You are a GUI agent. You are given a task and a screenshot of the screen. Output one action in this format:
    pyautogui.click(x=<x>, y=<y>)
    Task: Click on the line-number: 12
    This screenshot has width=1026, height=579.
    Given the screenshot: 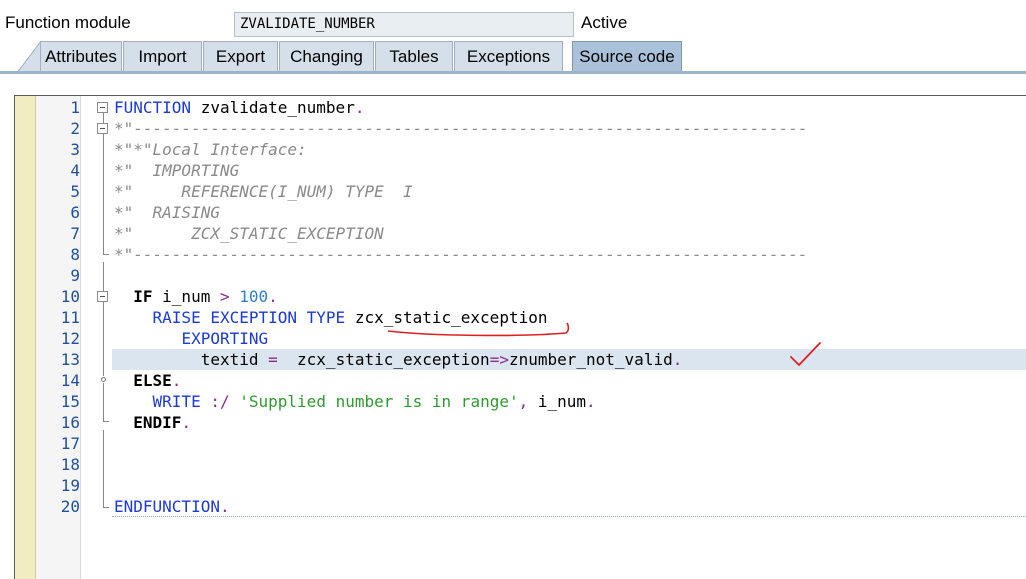 What is the action you would take?
    pyautogui.click(x=70, y=338)
    